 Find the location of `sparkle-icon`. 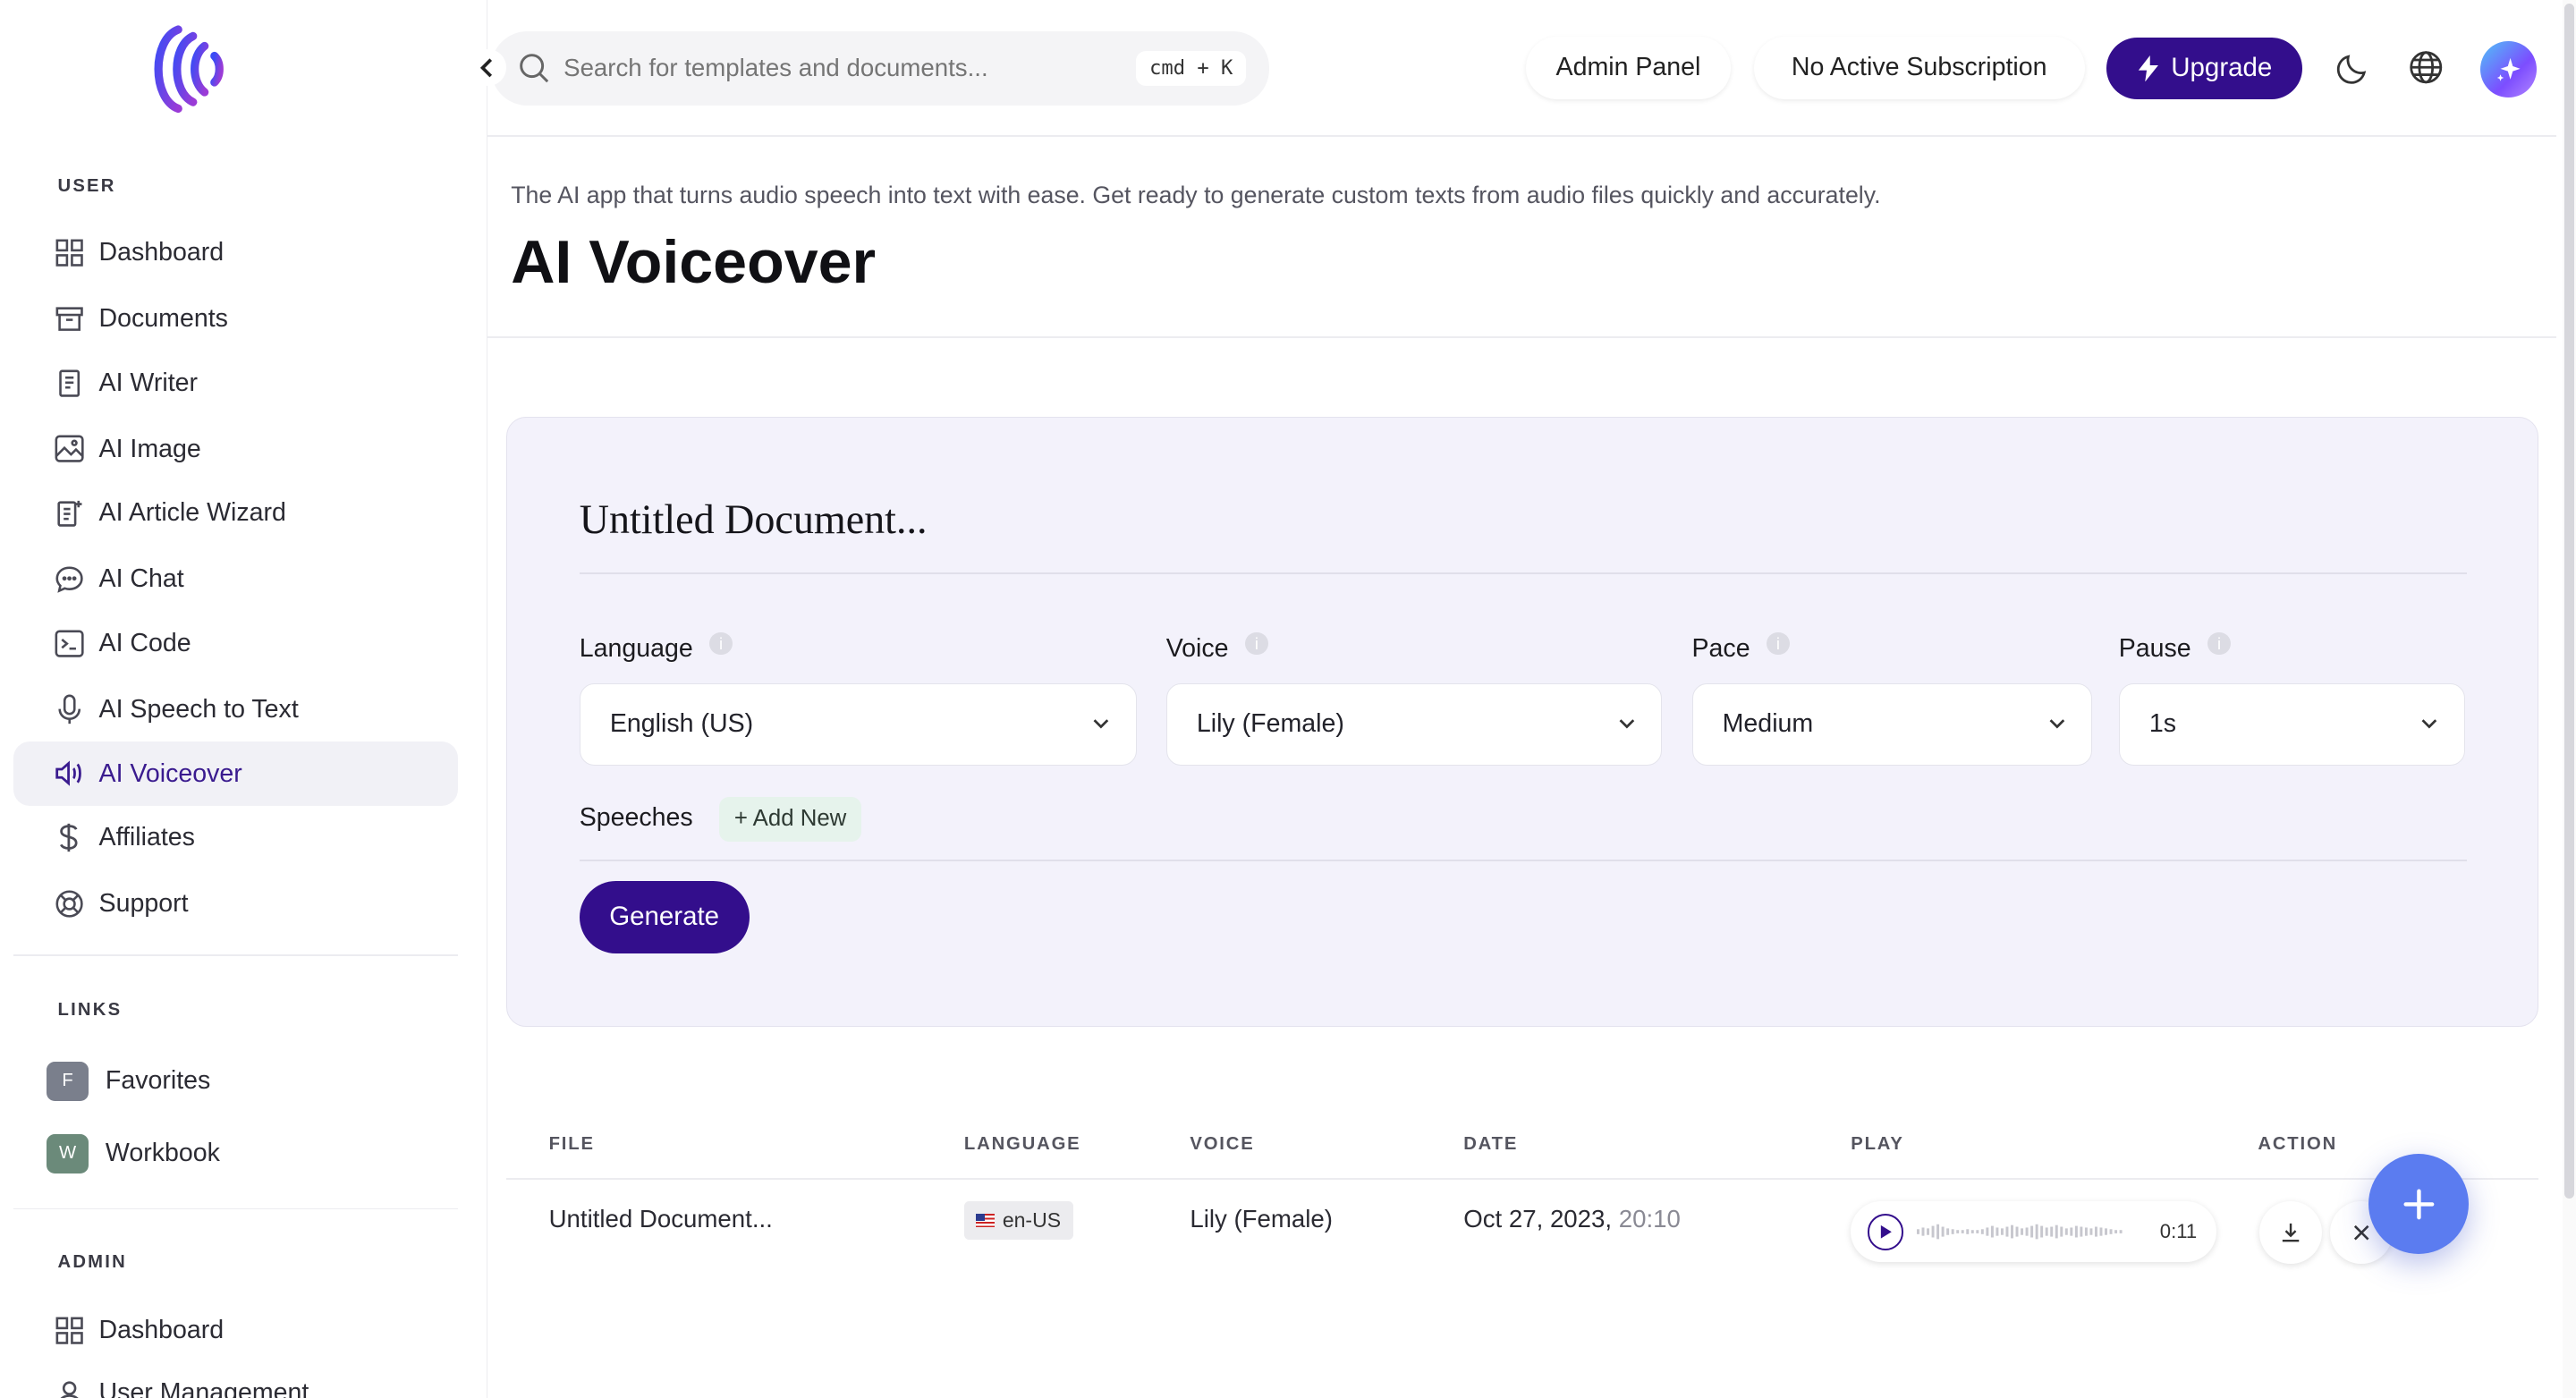

sparkle-icon is located at coordinates (2508, 69).